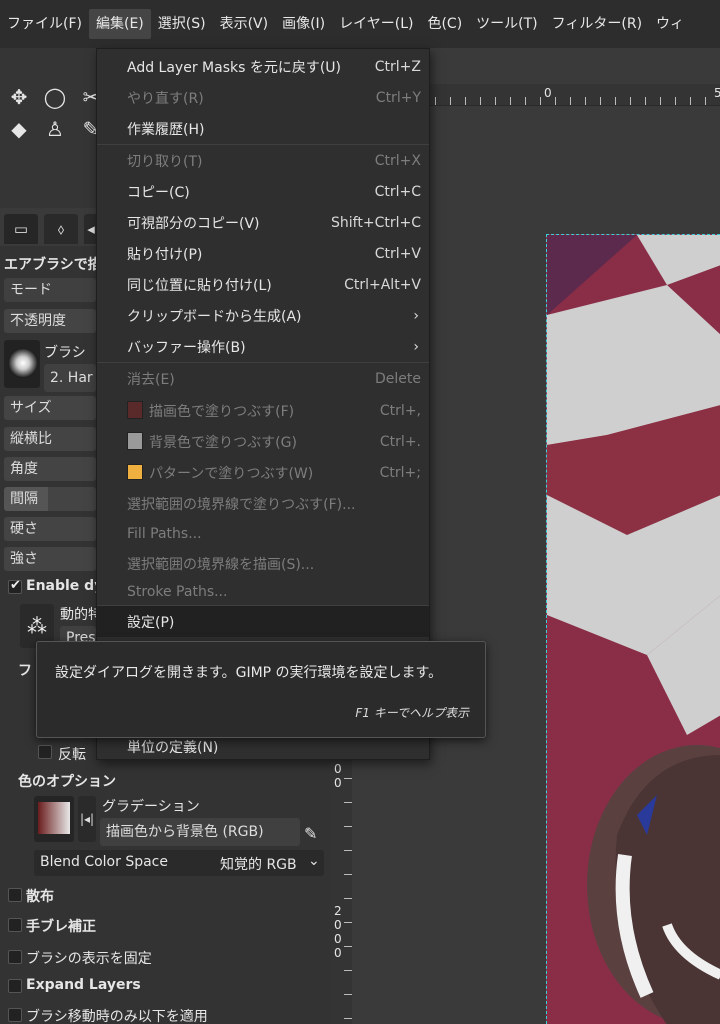 Image resolution: width=720 pixels, height=1024 pixels. Describe the element at coordinates (263, 97) in the screenshot. I see `menu-item-redo: やり直す(R) Ctrl+Y` at that location.